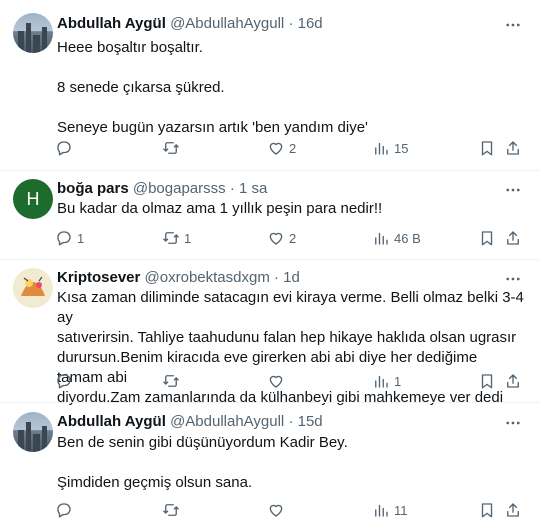 The width and height of the screenshot is (560, 530). I want to click on retweet-button: 1, so click(176, 238).